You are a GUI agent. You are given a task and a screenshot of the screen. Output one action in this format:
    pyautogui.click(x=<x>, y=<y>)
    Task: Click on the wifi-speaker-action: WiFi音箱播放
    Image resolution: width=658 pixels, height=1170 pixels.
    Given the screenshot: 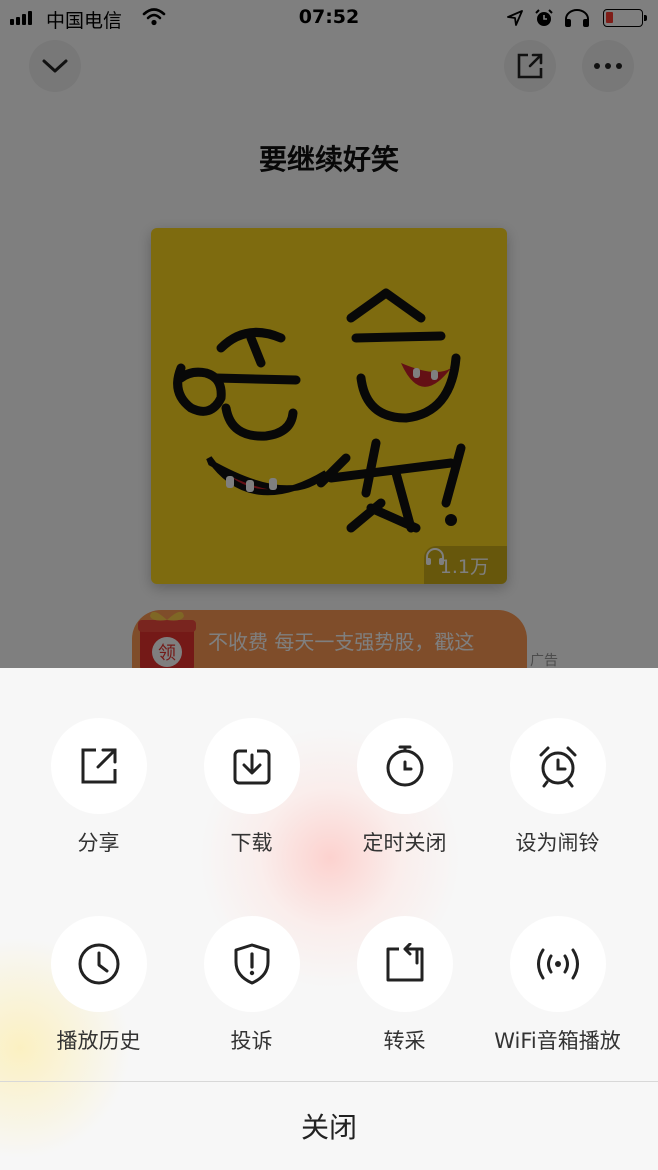 What is the action you would take?
    pyautogui.click(x=557, y=985)
    